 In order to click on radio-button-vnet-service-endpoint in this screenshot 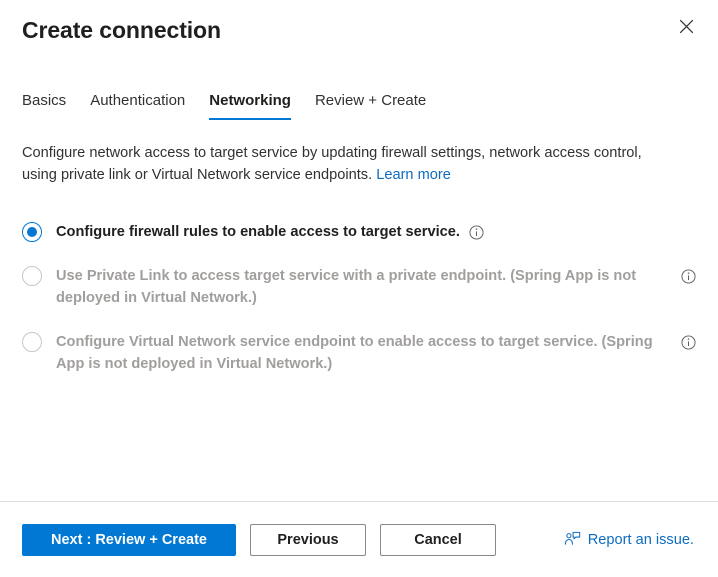, I will do `click(32, 342)`.